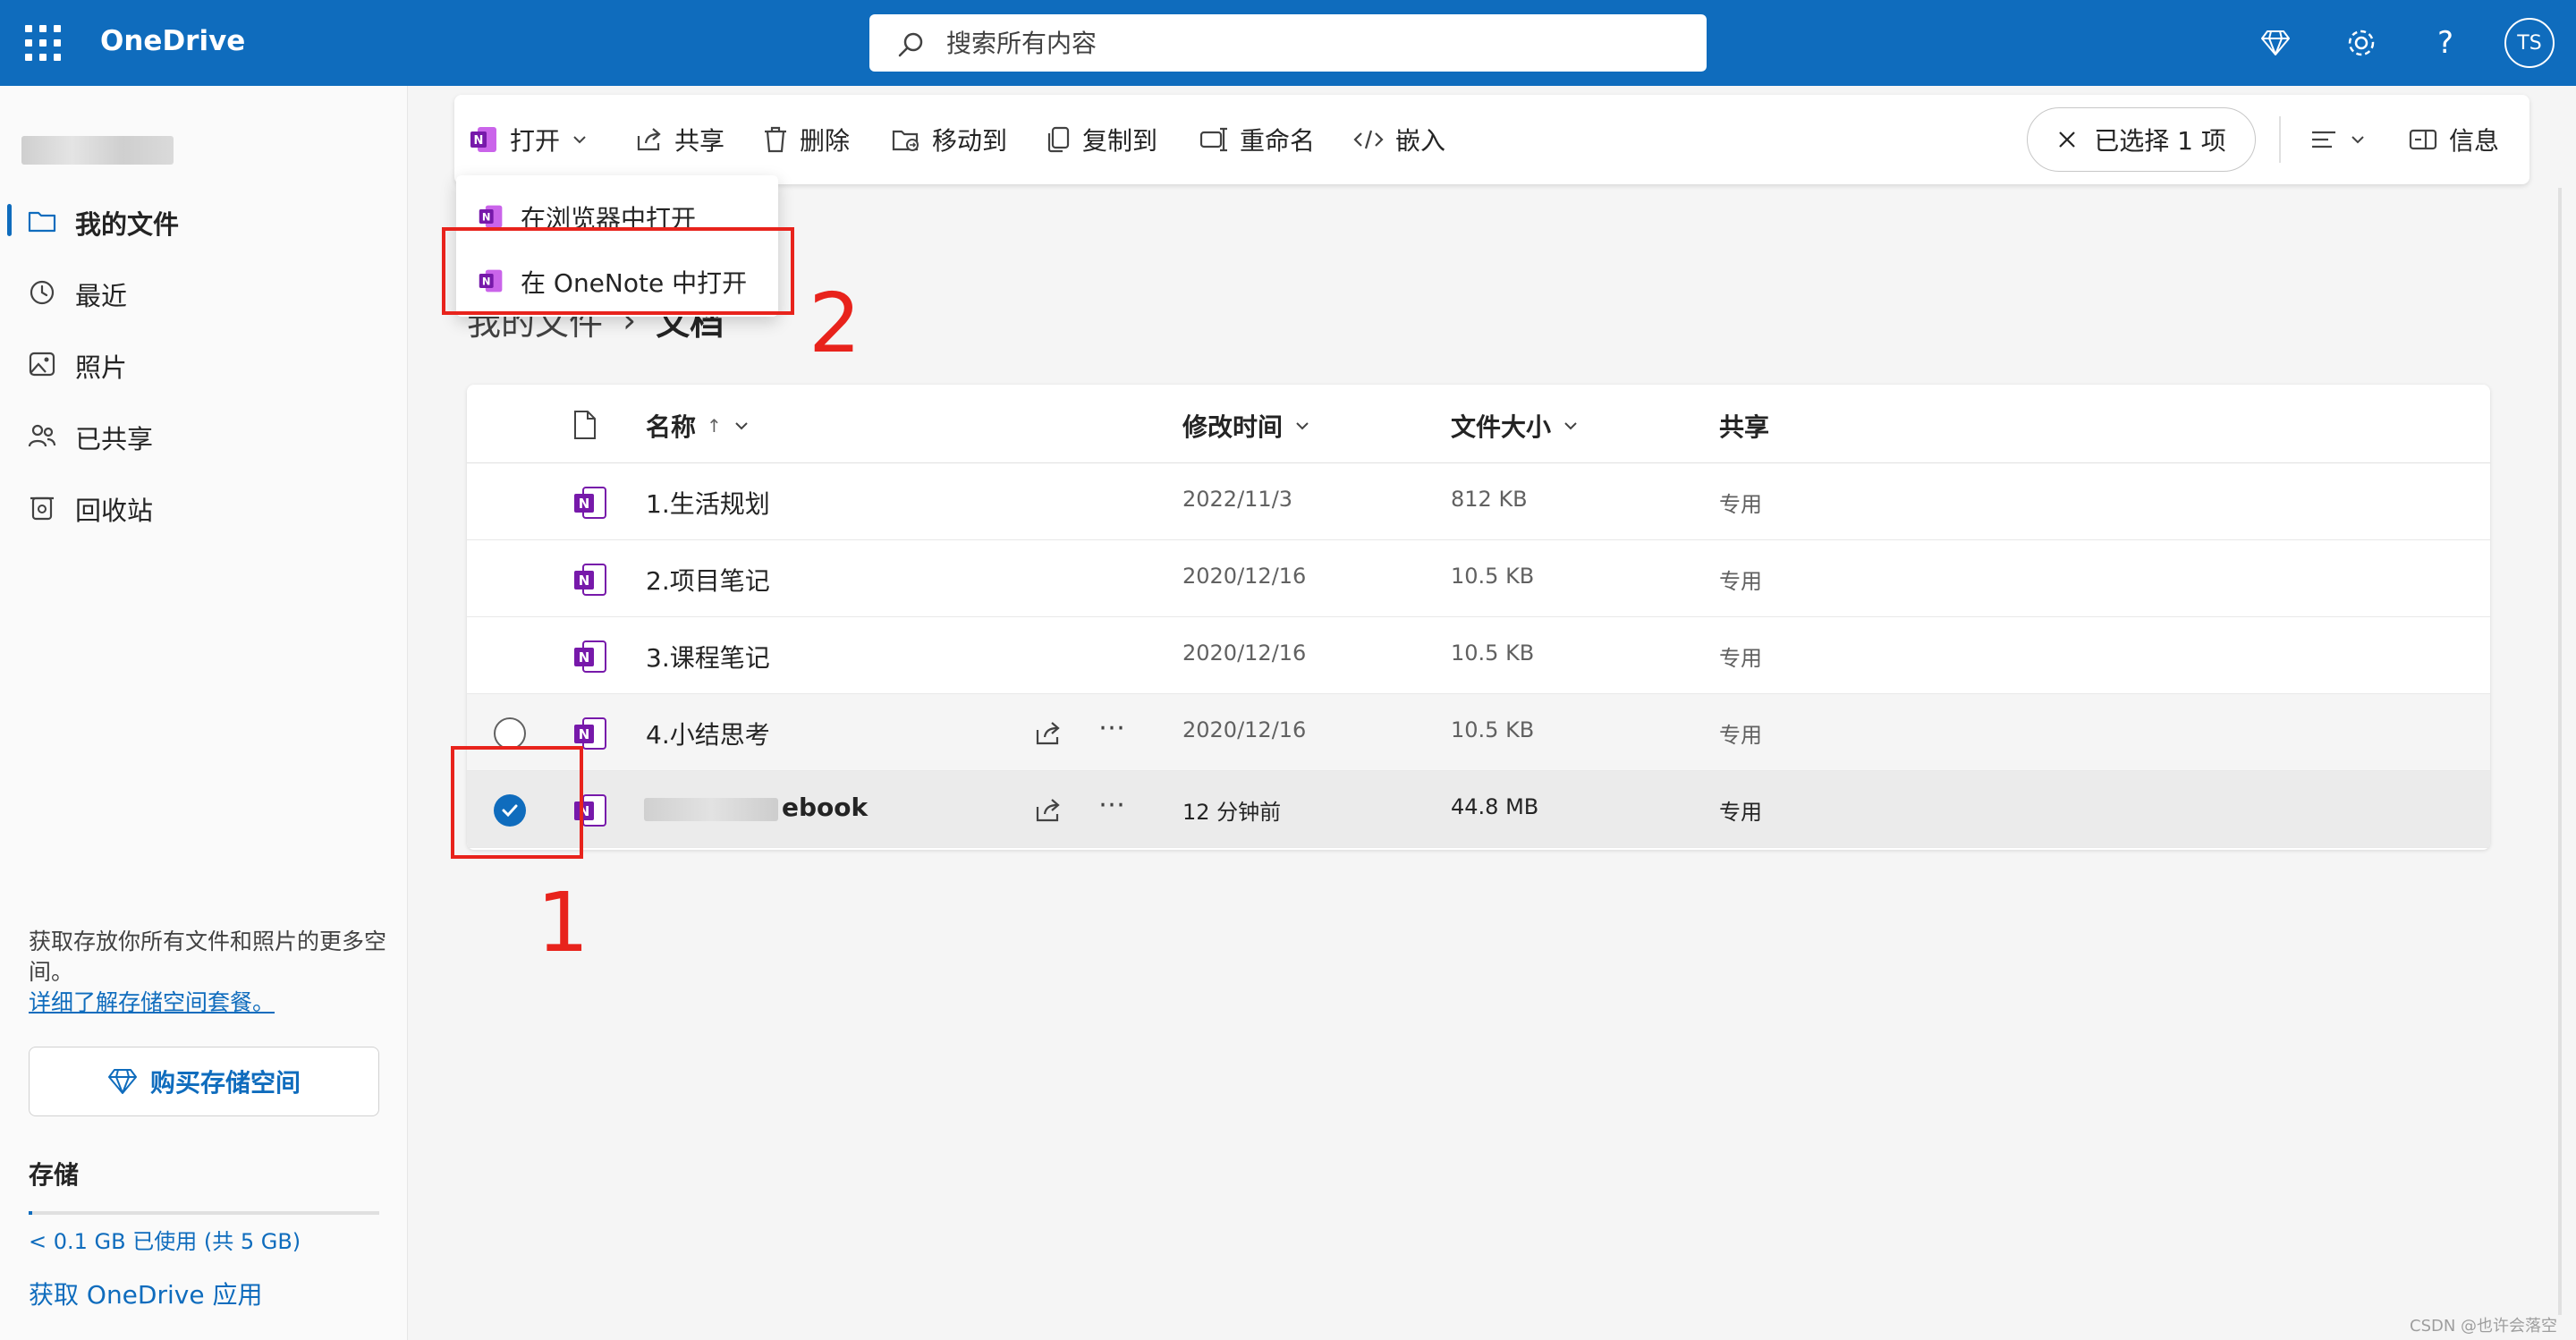 This screenshot has height=1340, width=2576. What do you see at coordinates (1489, 499) in the screenshot?
I see `file-size: 812 KB` at bounding box center [1489, 499].